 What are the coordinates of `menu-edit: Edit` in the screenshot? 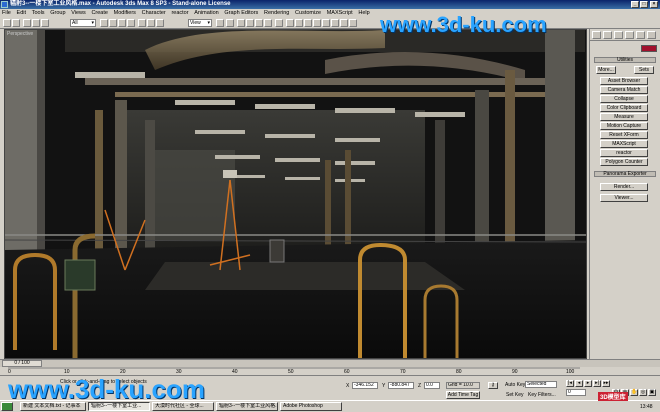 It's located at (21, 13).